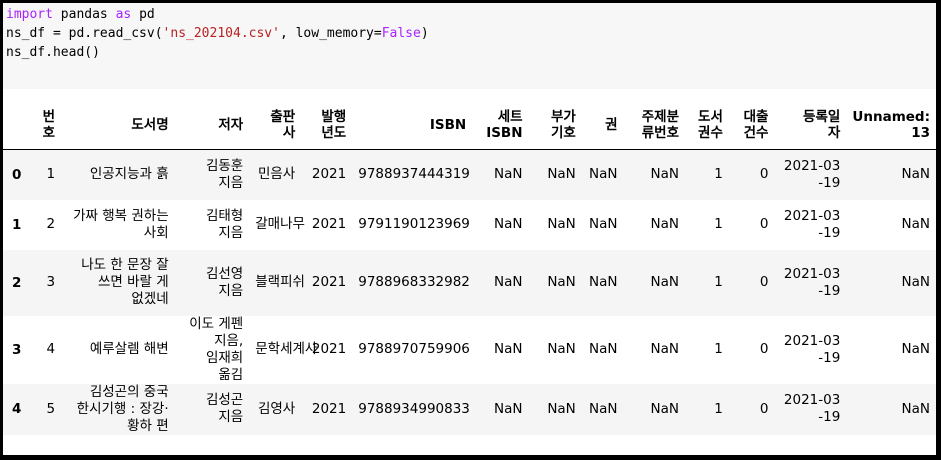  Describe the element at coordinates (51, 408) in the screenshot. I see `table-cell: 5` at that location.